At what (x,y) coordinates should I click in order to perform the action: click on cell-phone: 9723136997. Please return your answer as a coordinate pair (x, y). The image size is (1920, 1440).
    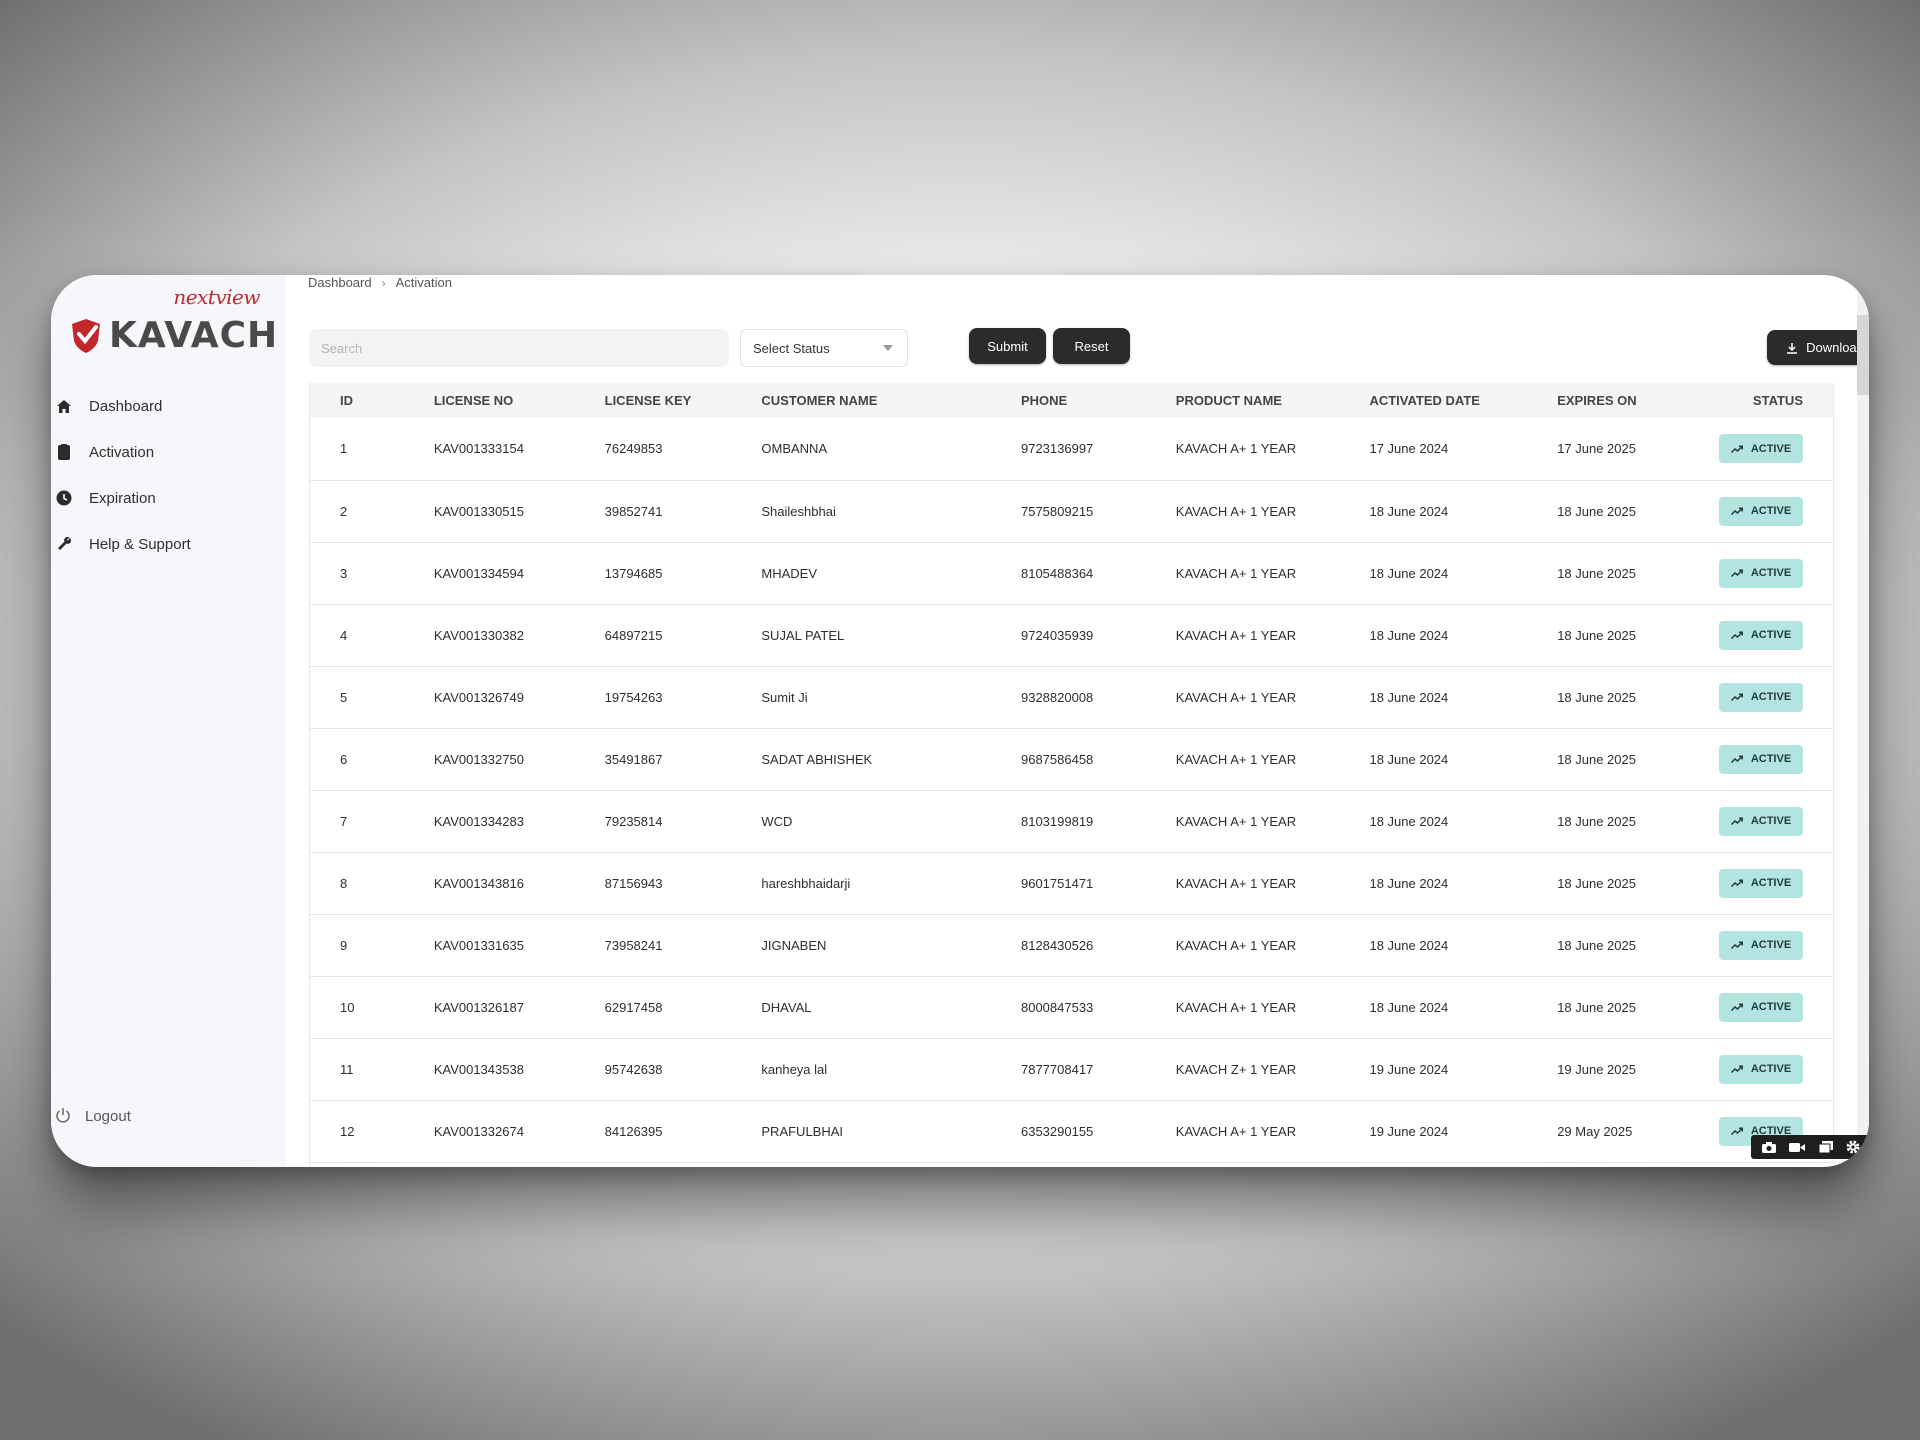
    Looking at the image, I should click on (1057, 449).